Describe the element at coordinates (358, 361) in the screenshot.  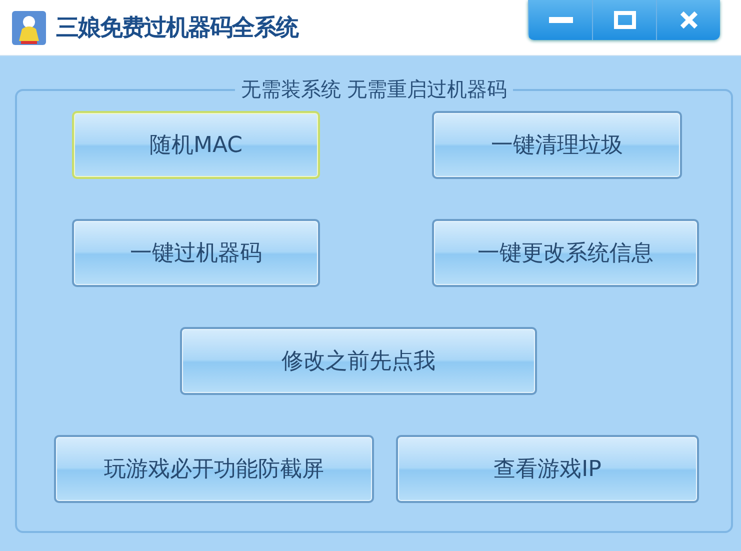
I see `action-button: 修改之前先点我` at that location.